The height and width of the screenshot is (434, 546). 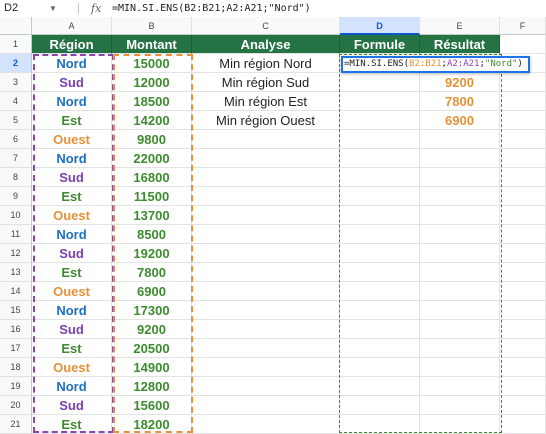 I want to click on amount-cell: 12000, so click(x=152, y=82).